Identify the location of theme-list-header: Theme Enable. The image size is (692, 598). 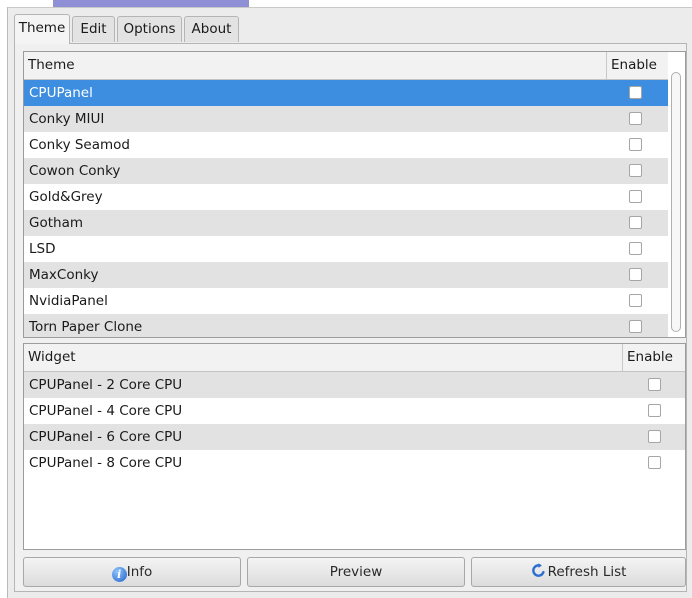
(354, 66).